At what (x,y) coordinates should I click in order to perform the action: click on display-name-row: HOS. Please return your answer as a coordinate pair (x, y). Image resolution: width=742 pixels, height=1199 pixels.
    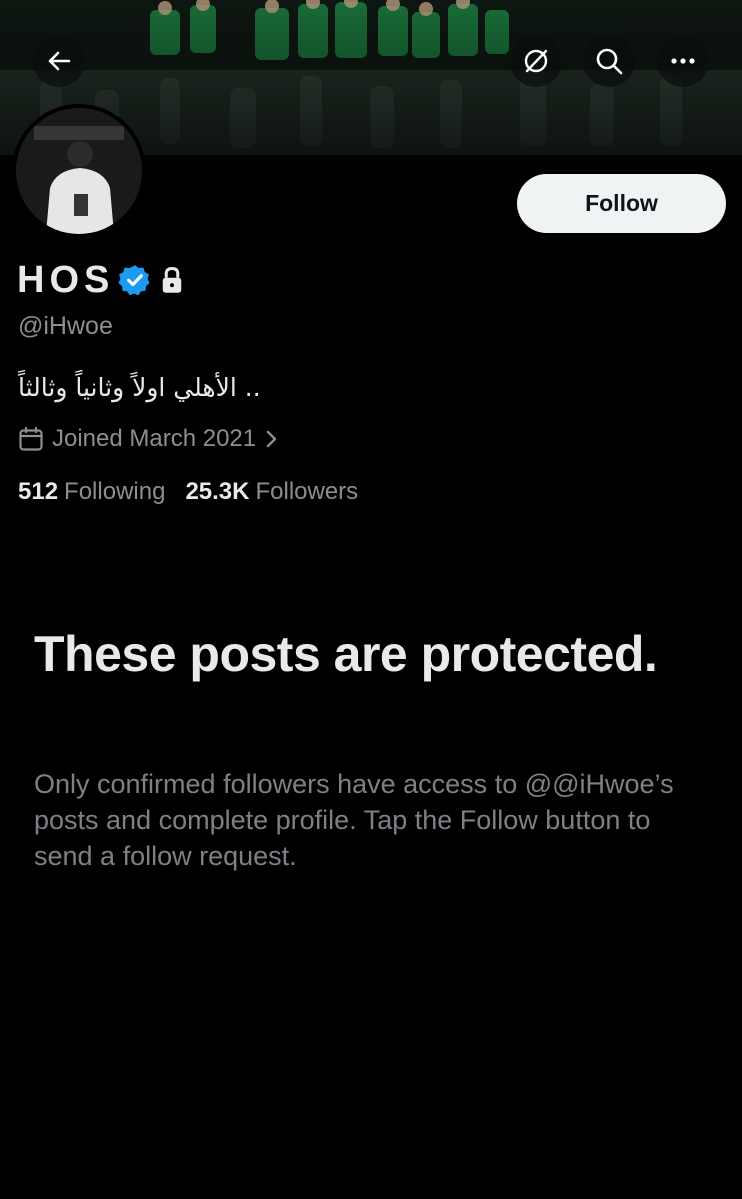
    Looking at the image, I should click on (101, 280).